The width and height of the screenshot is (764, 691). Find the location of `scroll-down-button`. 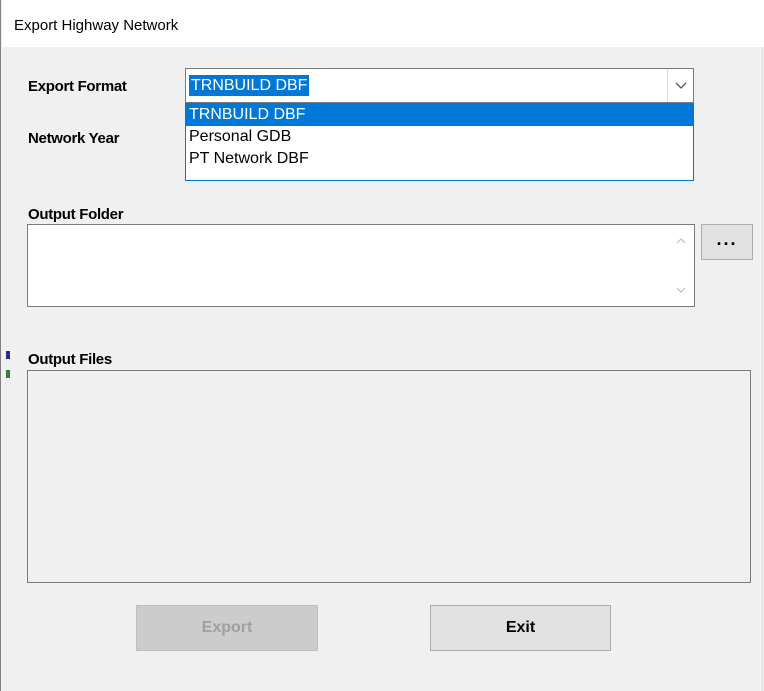

scroll-down-button is located at coordinates (681, 290).